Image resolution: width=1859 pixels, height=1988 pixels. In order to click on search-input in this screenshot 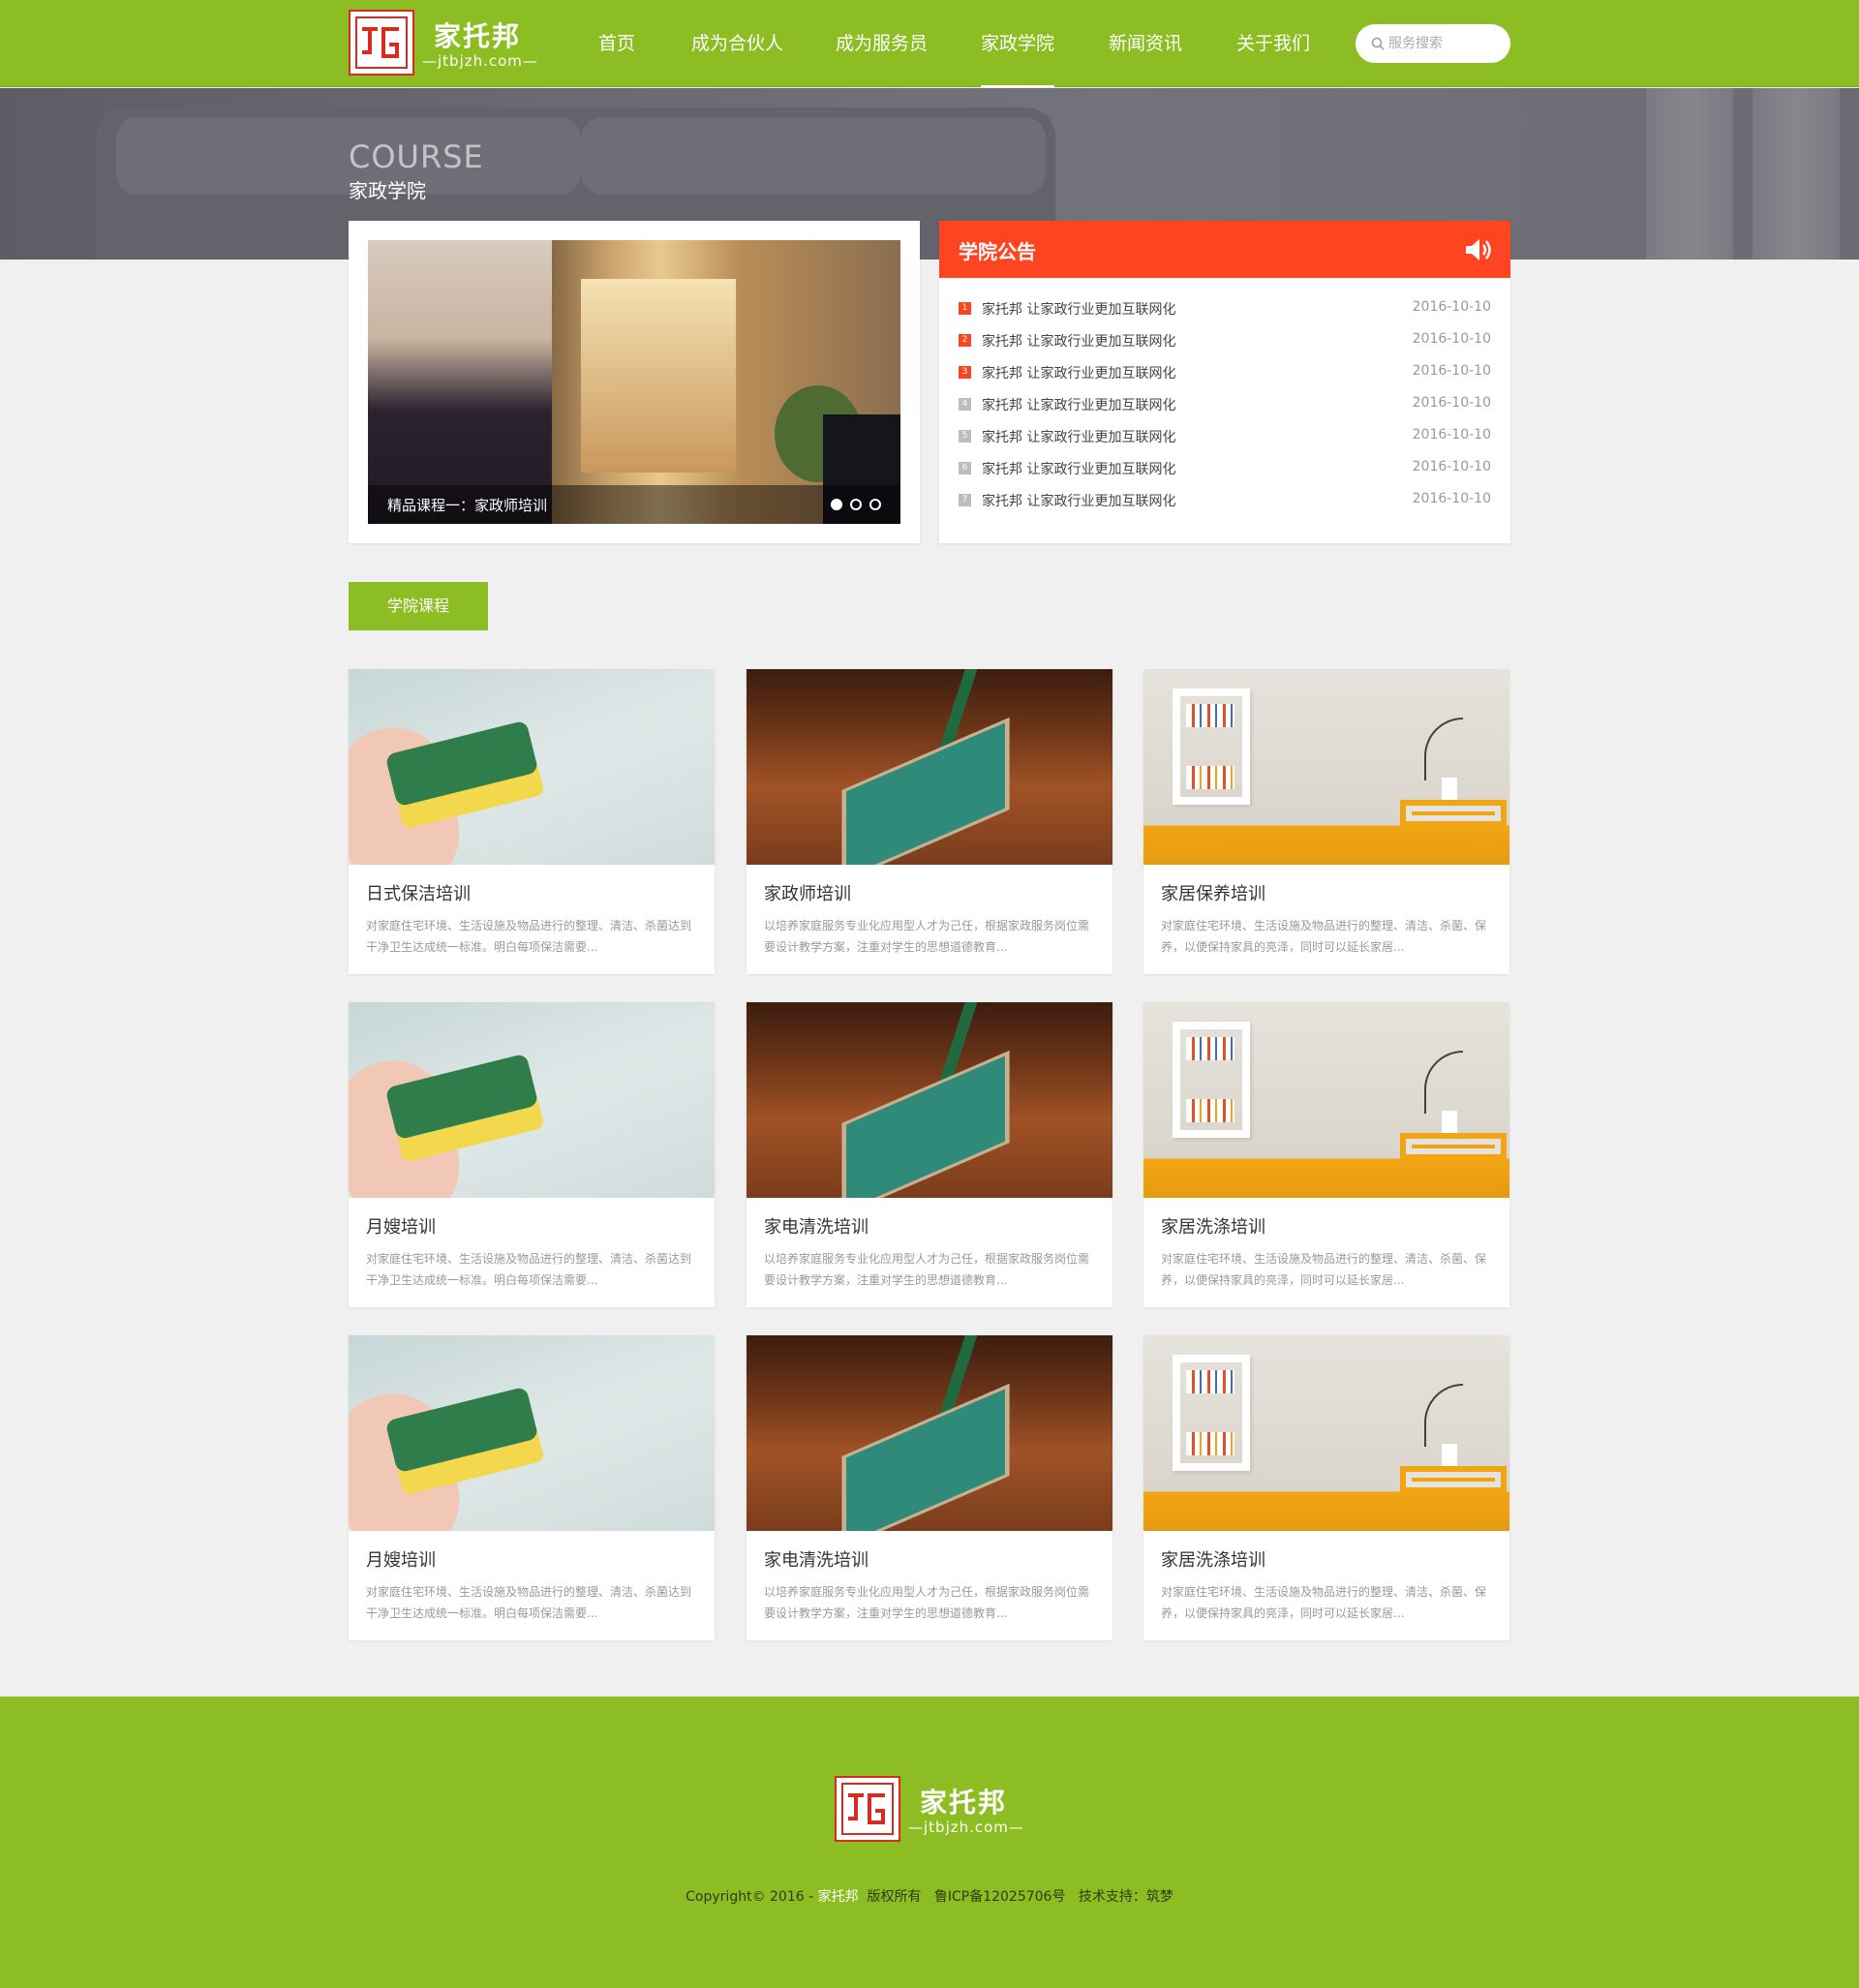, I will do `click(1444, 43)`.